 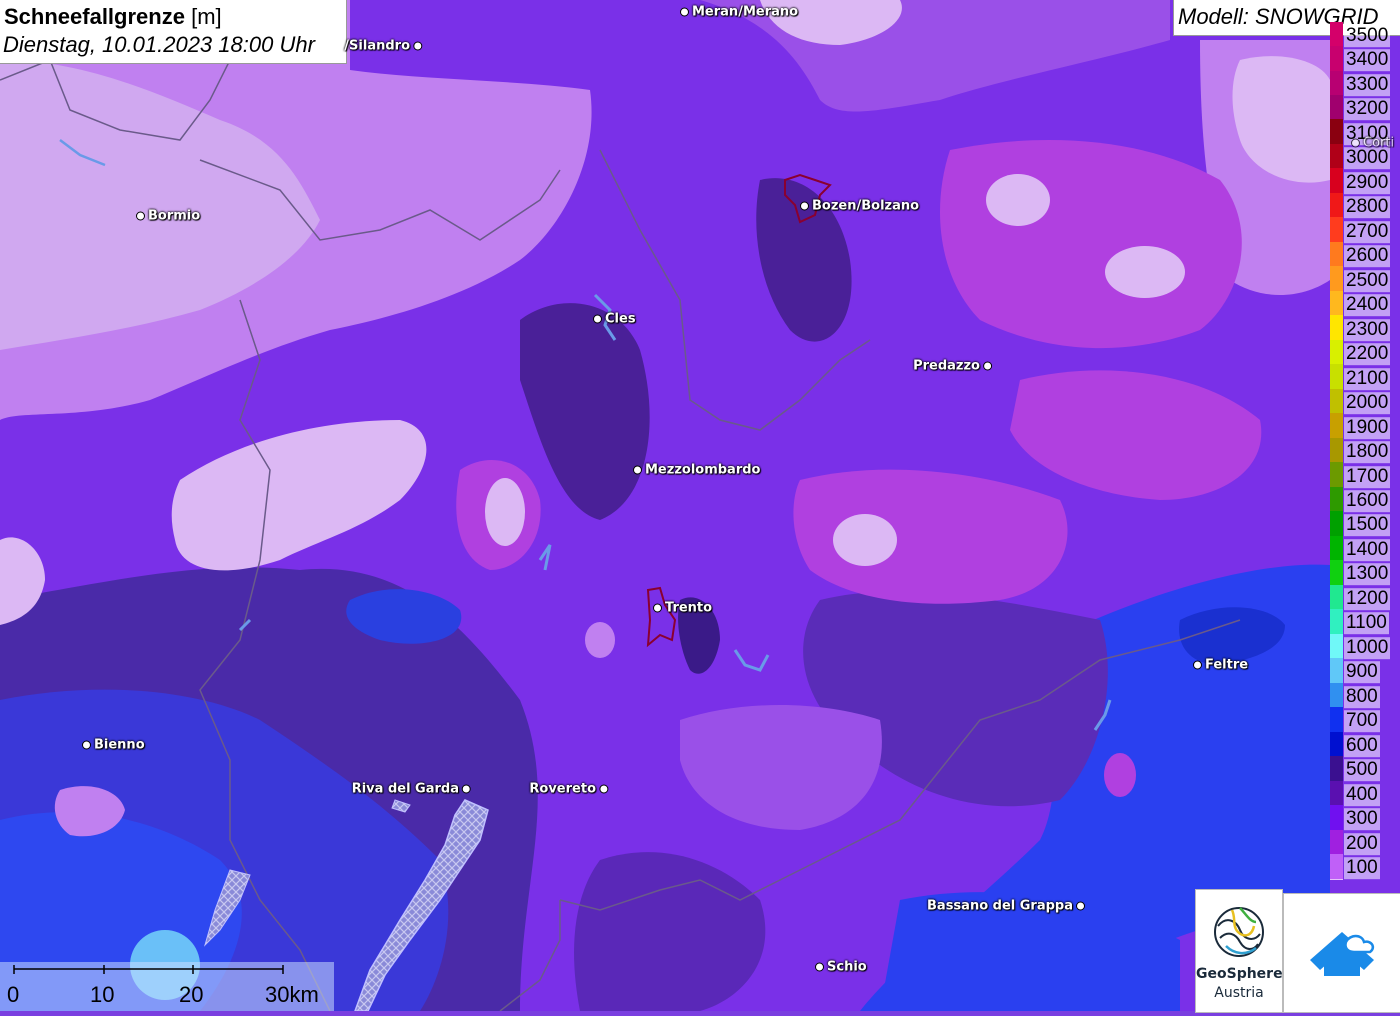 What do you see at coordinates (1362, 843) in the screenshot?
I see `legend-label: 200` at bounding box center [1362, 843].